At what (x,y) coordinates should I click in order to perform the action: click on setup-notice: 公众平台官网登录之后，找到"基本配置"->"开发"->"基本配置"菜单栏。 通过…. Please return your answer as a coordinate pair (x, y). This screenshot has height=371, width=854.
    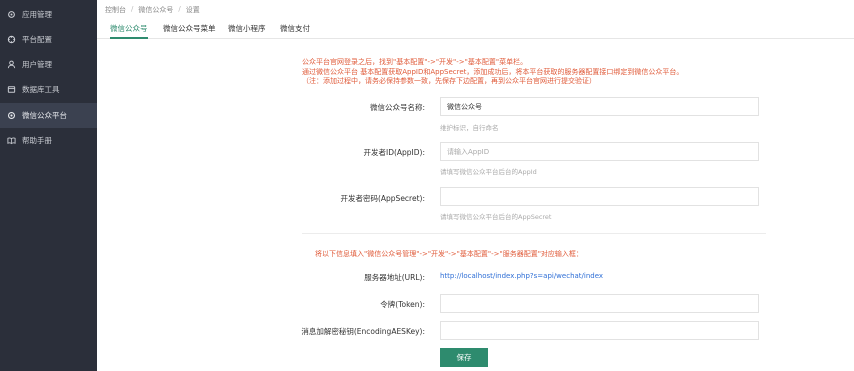
    Looking at the image, I should click on (512, 72).